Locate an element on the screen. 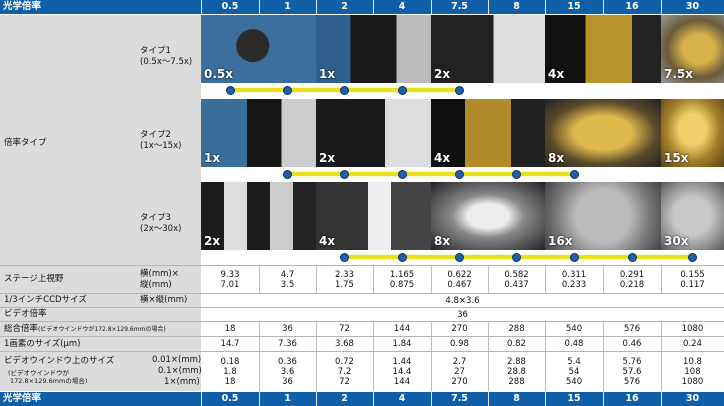 This screenshot has height=406, width=724. cell-value: 7.36 is located at coordinates (287, 344).